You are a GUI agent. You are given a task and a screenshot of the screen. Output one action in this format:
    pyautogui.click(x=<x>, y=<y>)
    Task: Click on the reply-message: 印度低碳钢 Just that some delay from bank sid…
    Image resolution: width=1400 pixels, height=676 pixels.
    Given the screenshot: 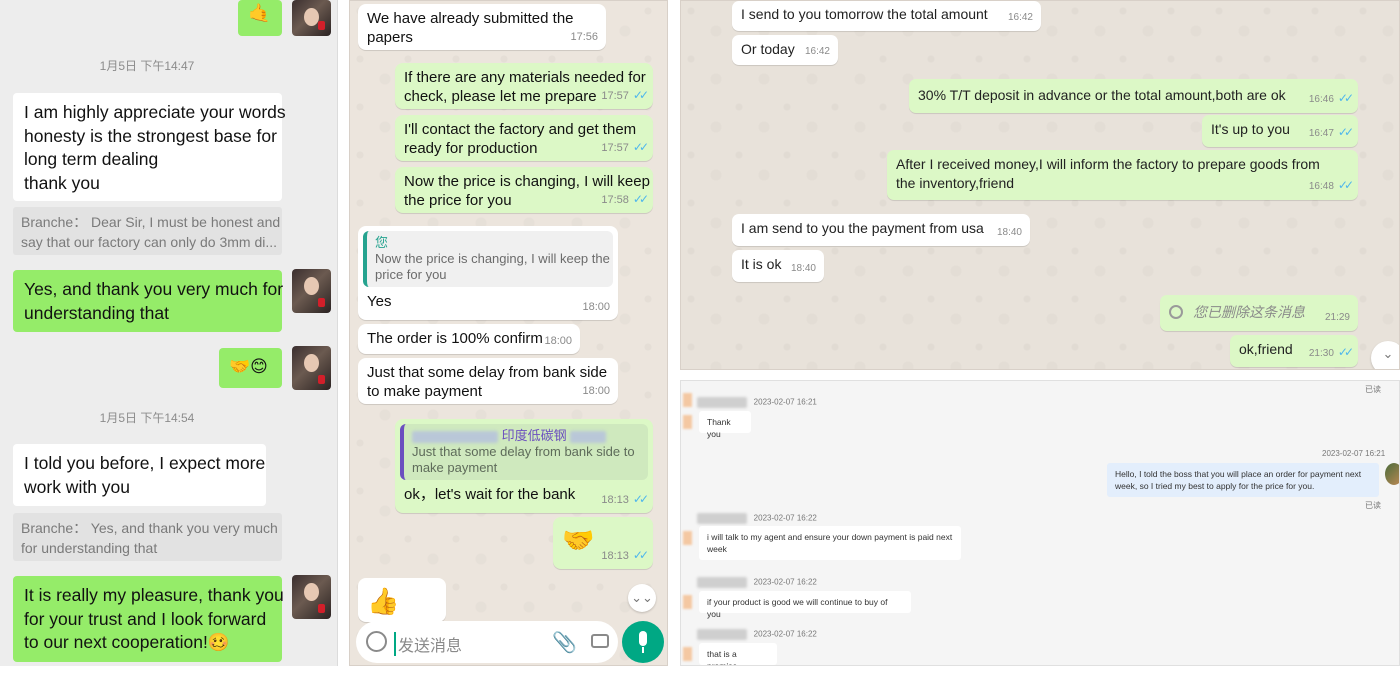 What is the action you would take?
    pyautogui.click(x=524, y=466)
    